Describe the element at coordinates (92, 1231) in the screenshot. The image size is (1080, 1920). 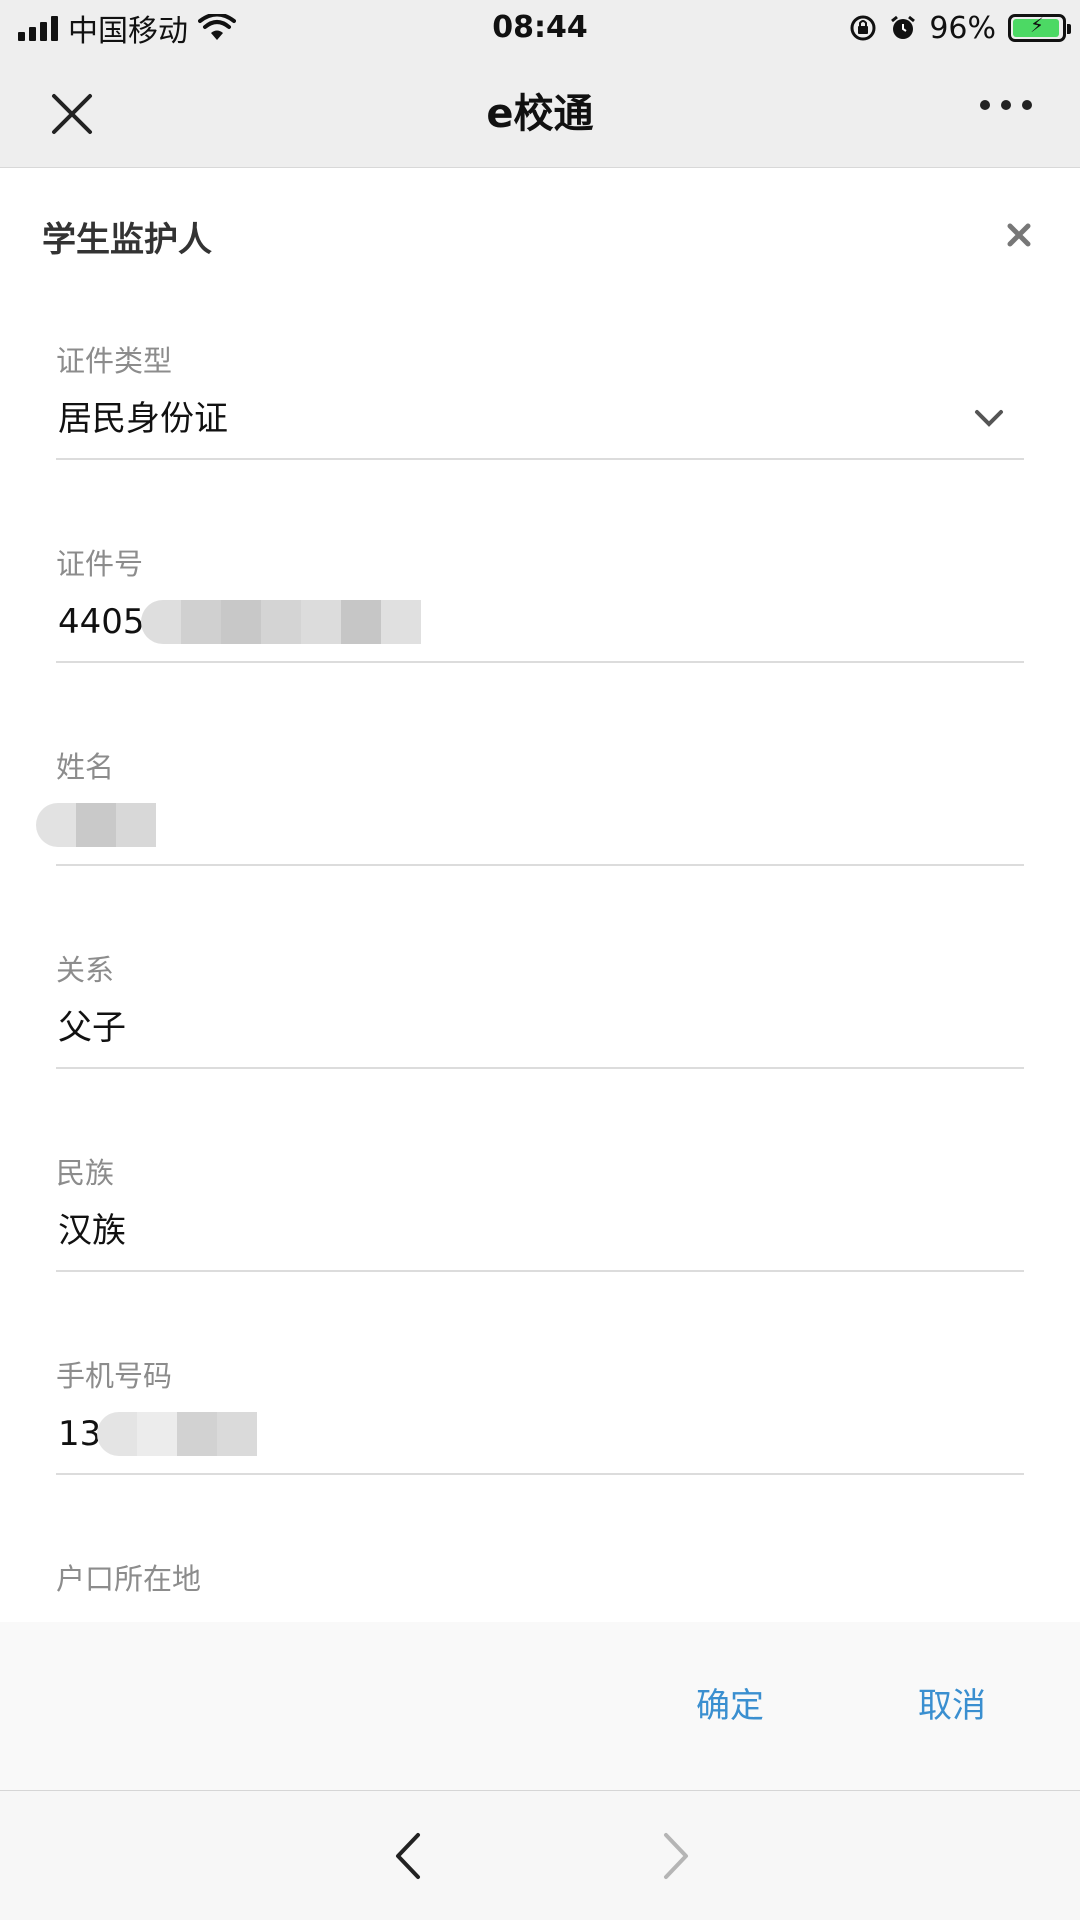
I see `ethnicity-input: 汉族` at that location.